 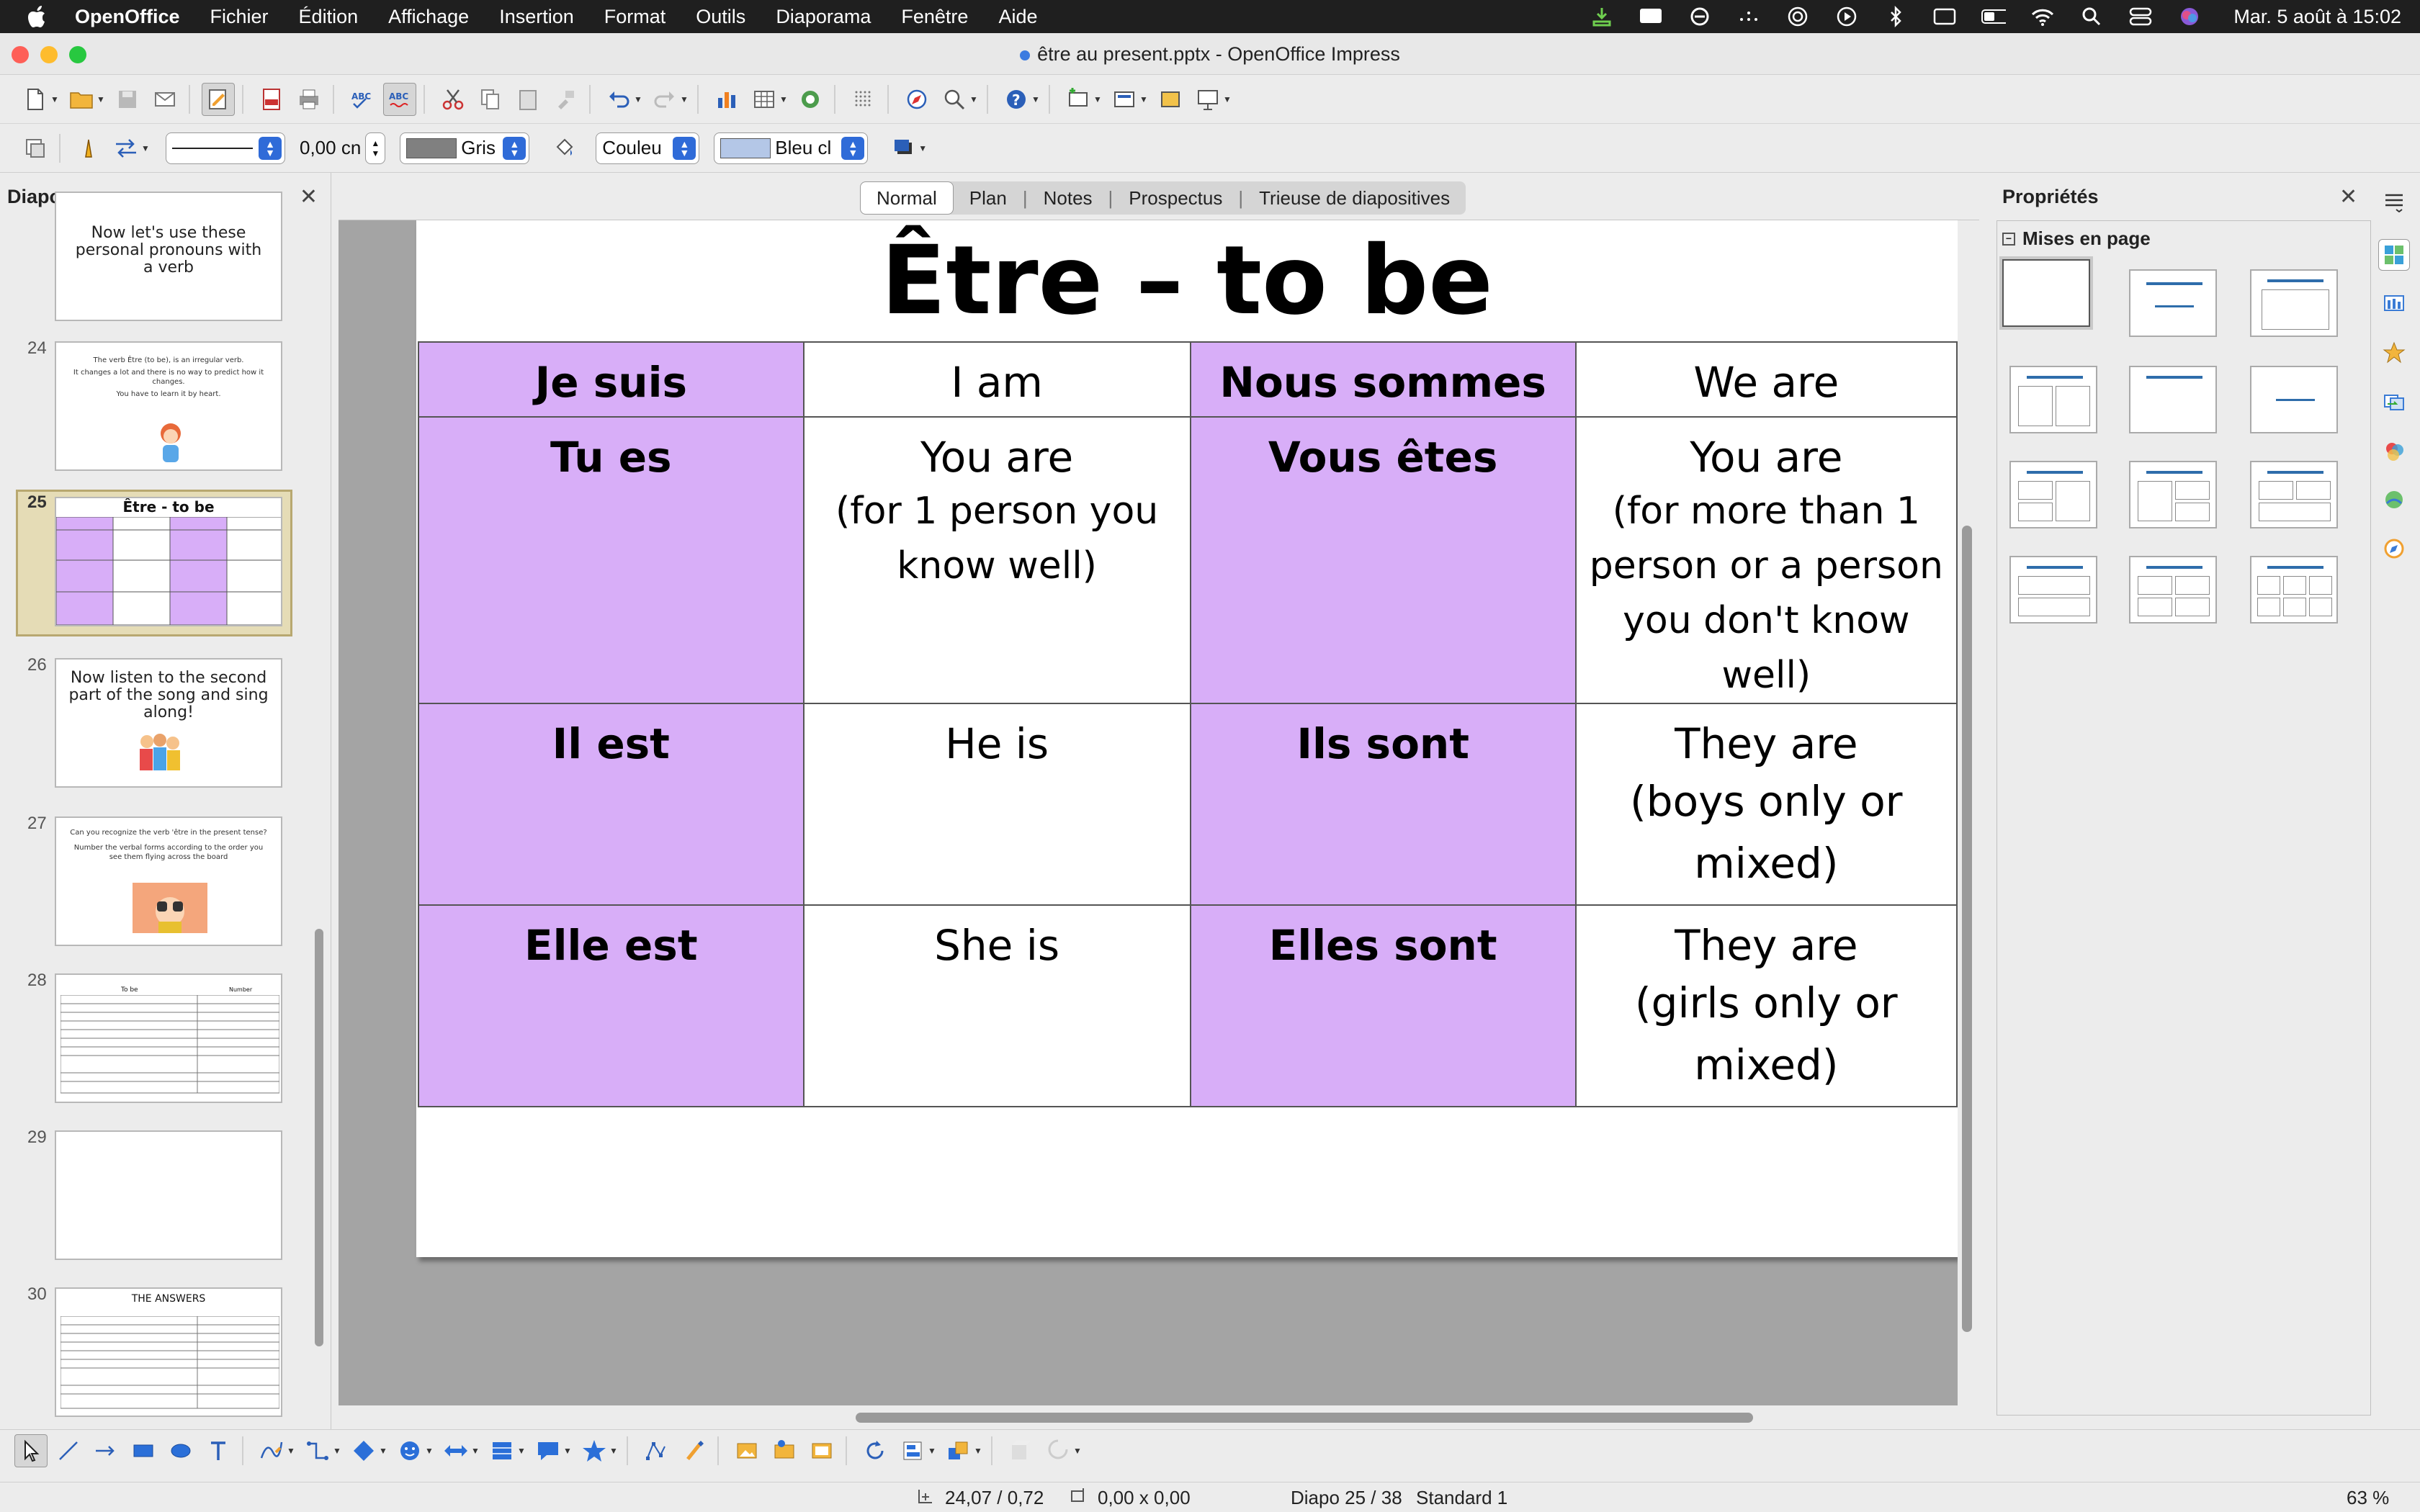 I want to click on table-cell-english: She is, so click(x=996, y=1005).